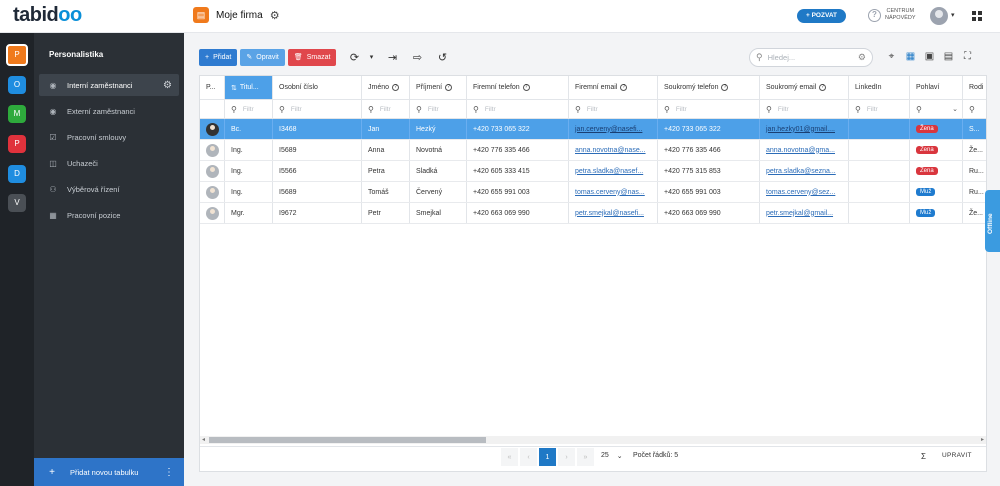 The image size is (1000, 486). I want to click on first-page-button: «, so click(509, 457).